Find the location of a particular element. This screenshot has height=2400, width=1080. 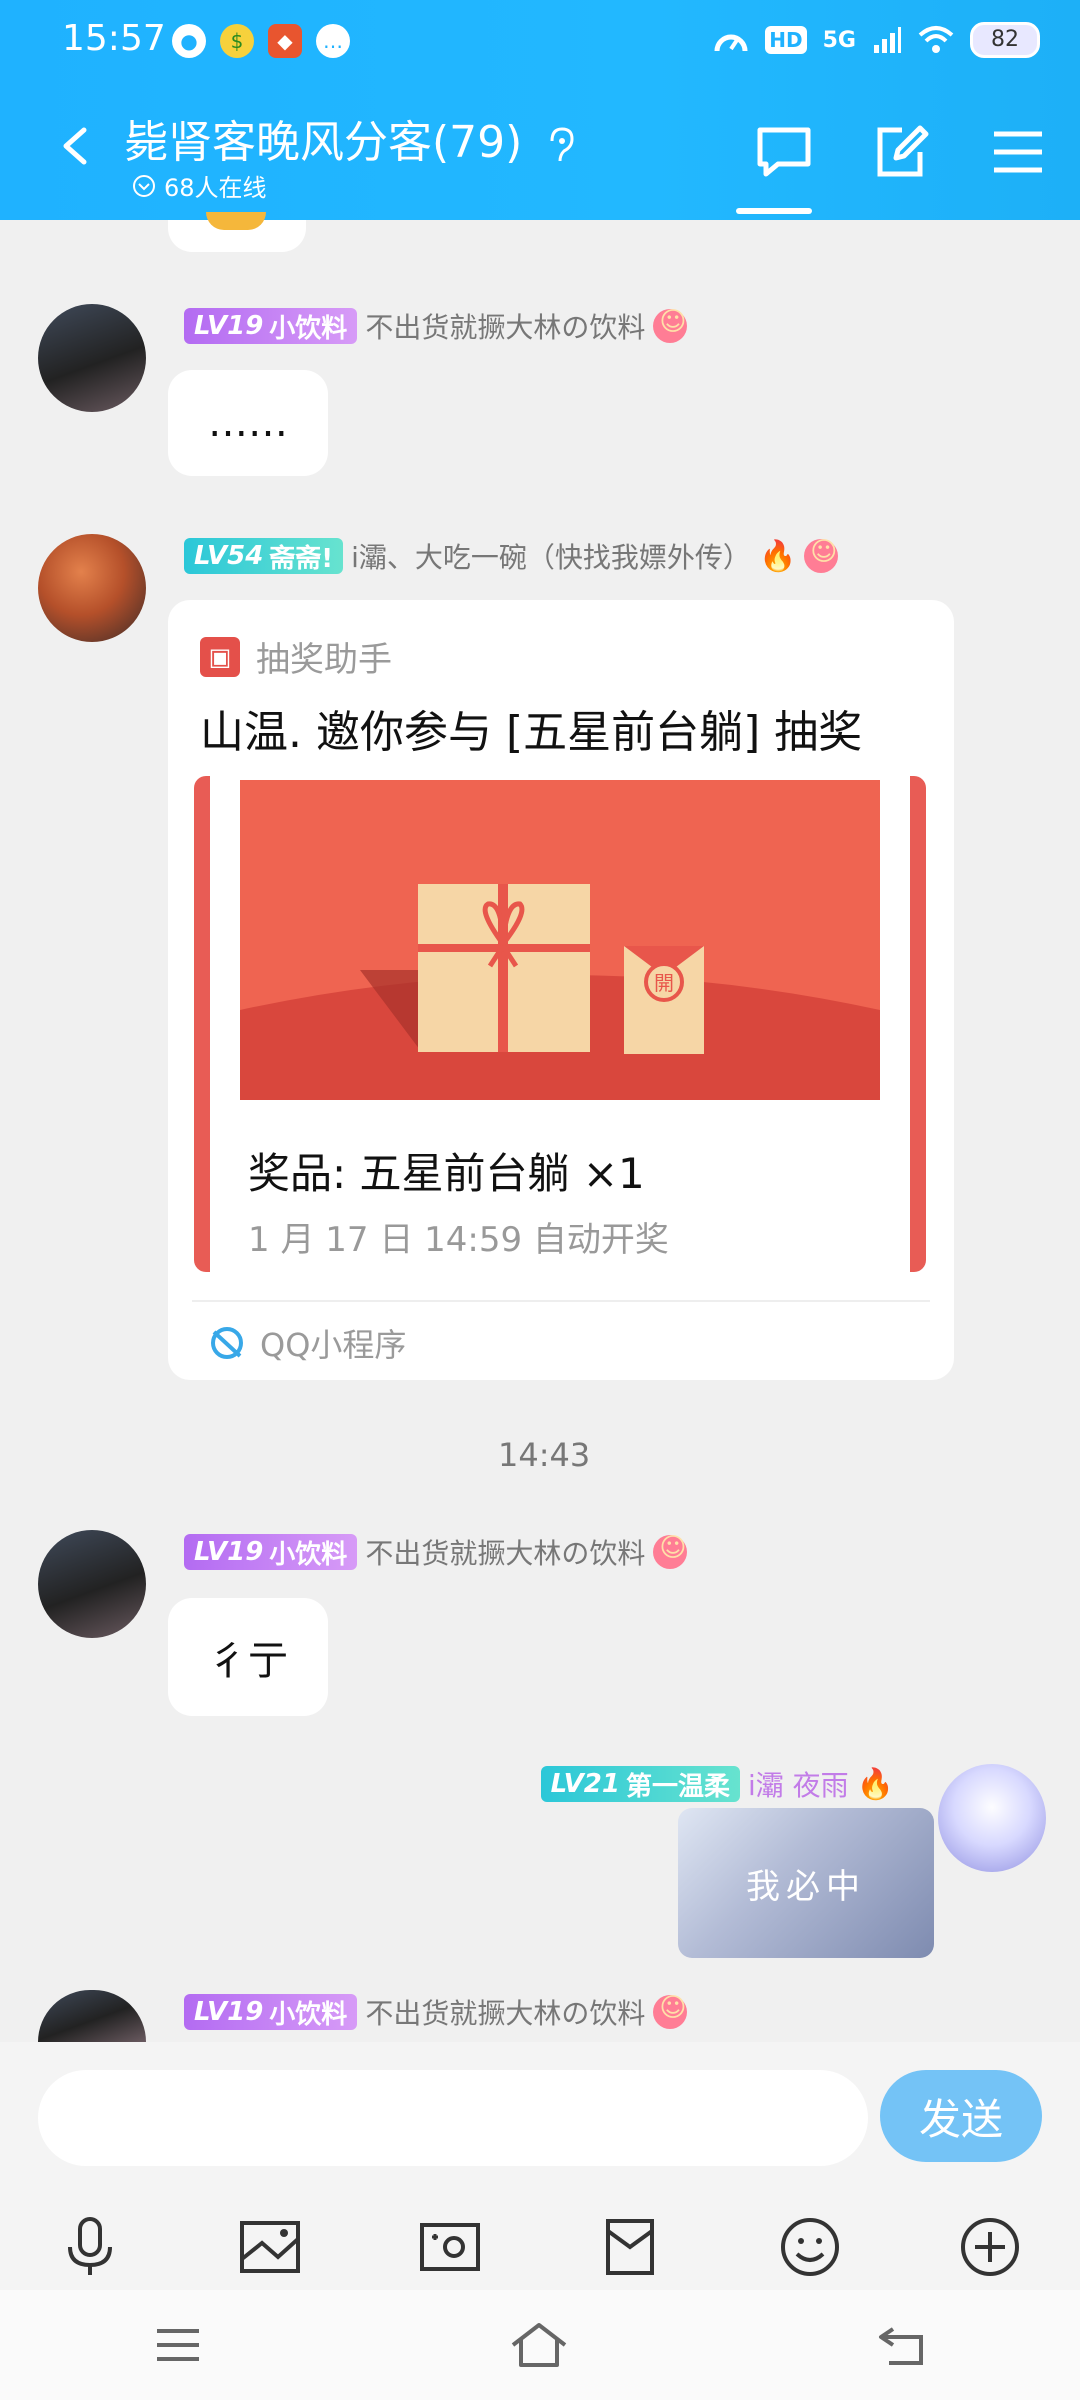

level-tag: 第一温柔 is located at coordinates (677, 1786).